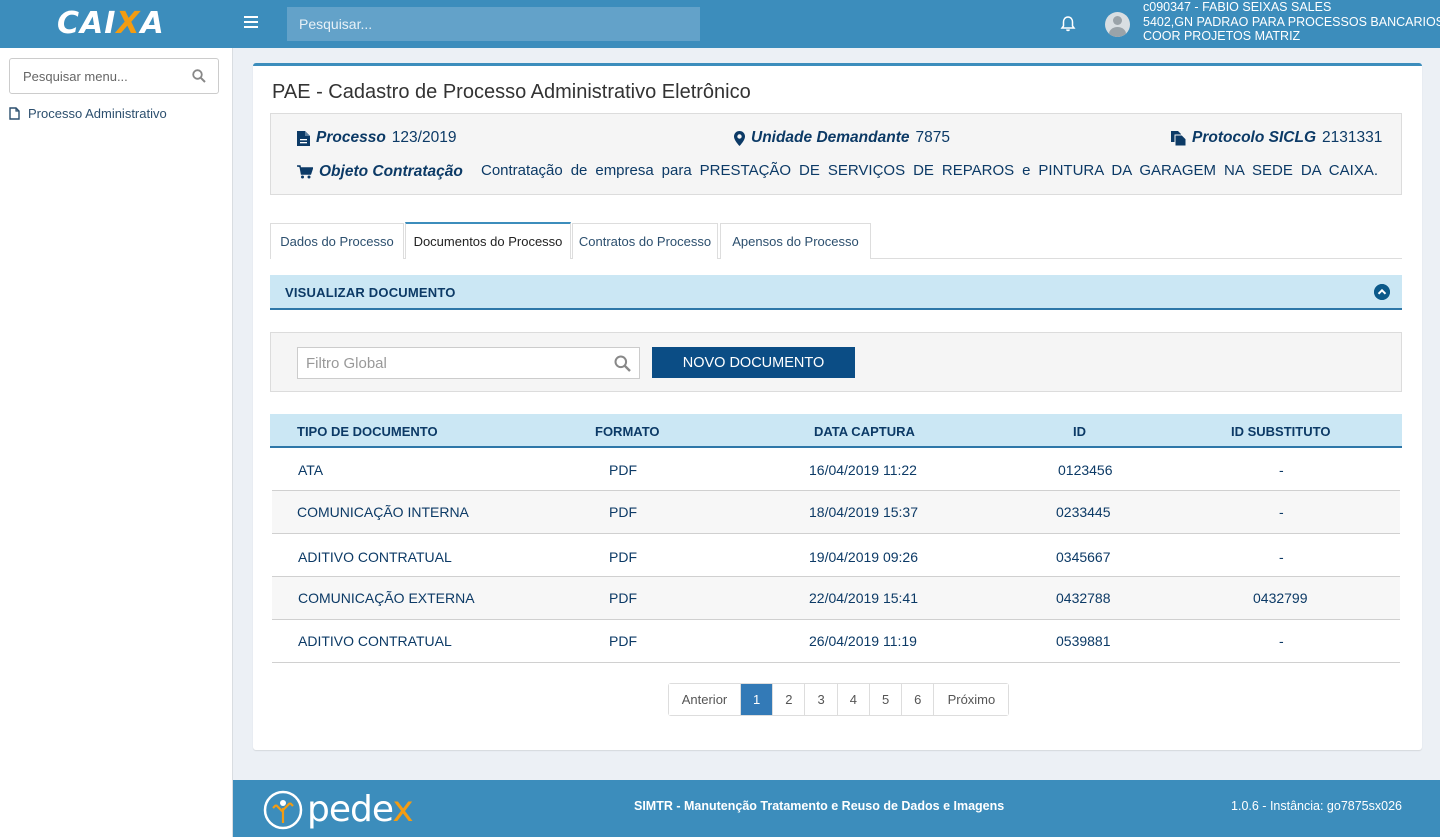 The height and width of the screenshot is (837, 1440). What do you see at coordinates (1117, 24) in the screenshot?
I see `avatar` at bounding box center [1117, 24].